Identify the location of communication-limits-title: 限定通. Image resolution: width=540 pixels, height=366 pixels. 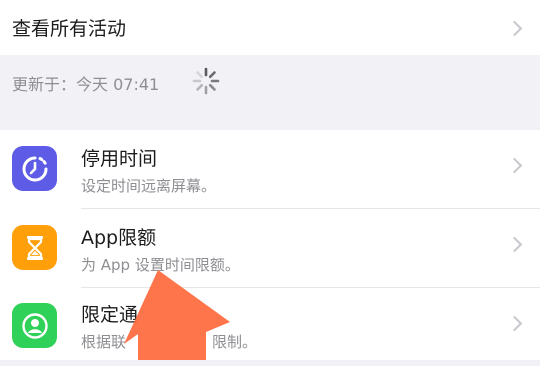
(110, 315).